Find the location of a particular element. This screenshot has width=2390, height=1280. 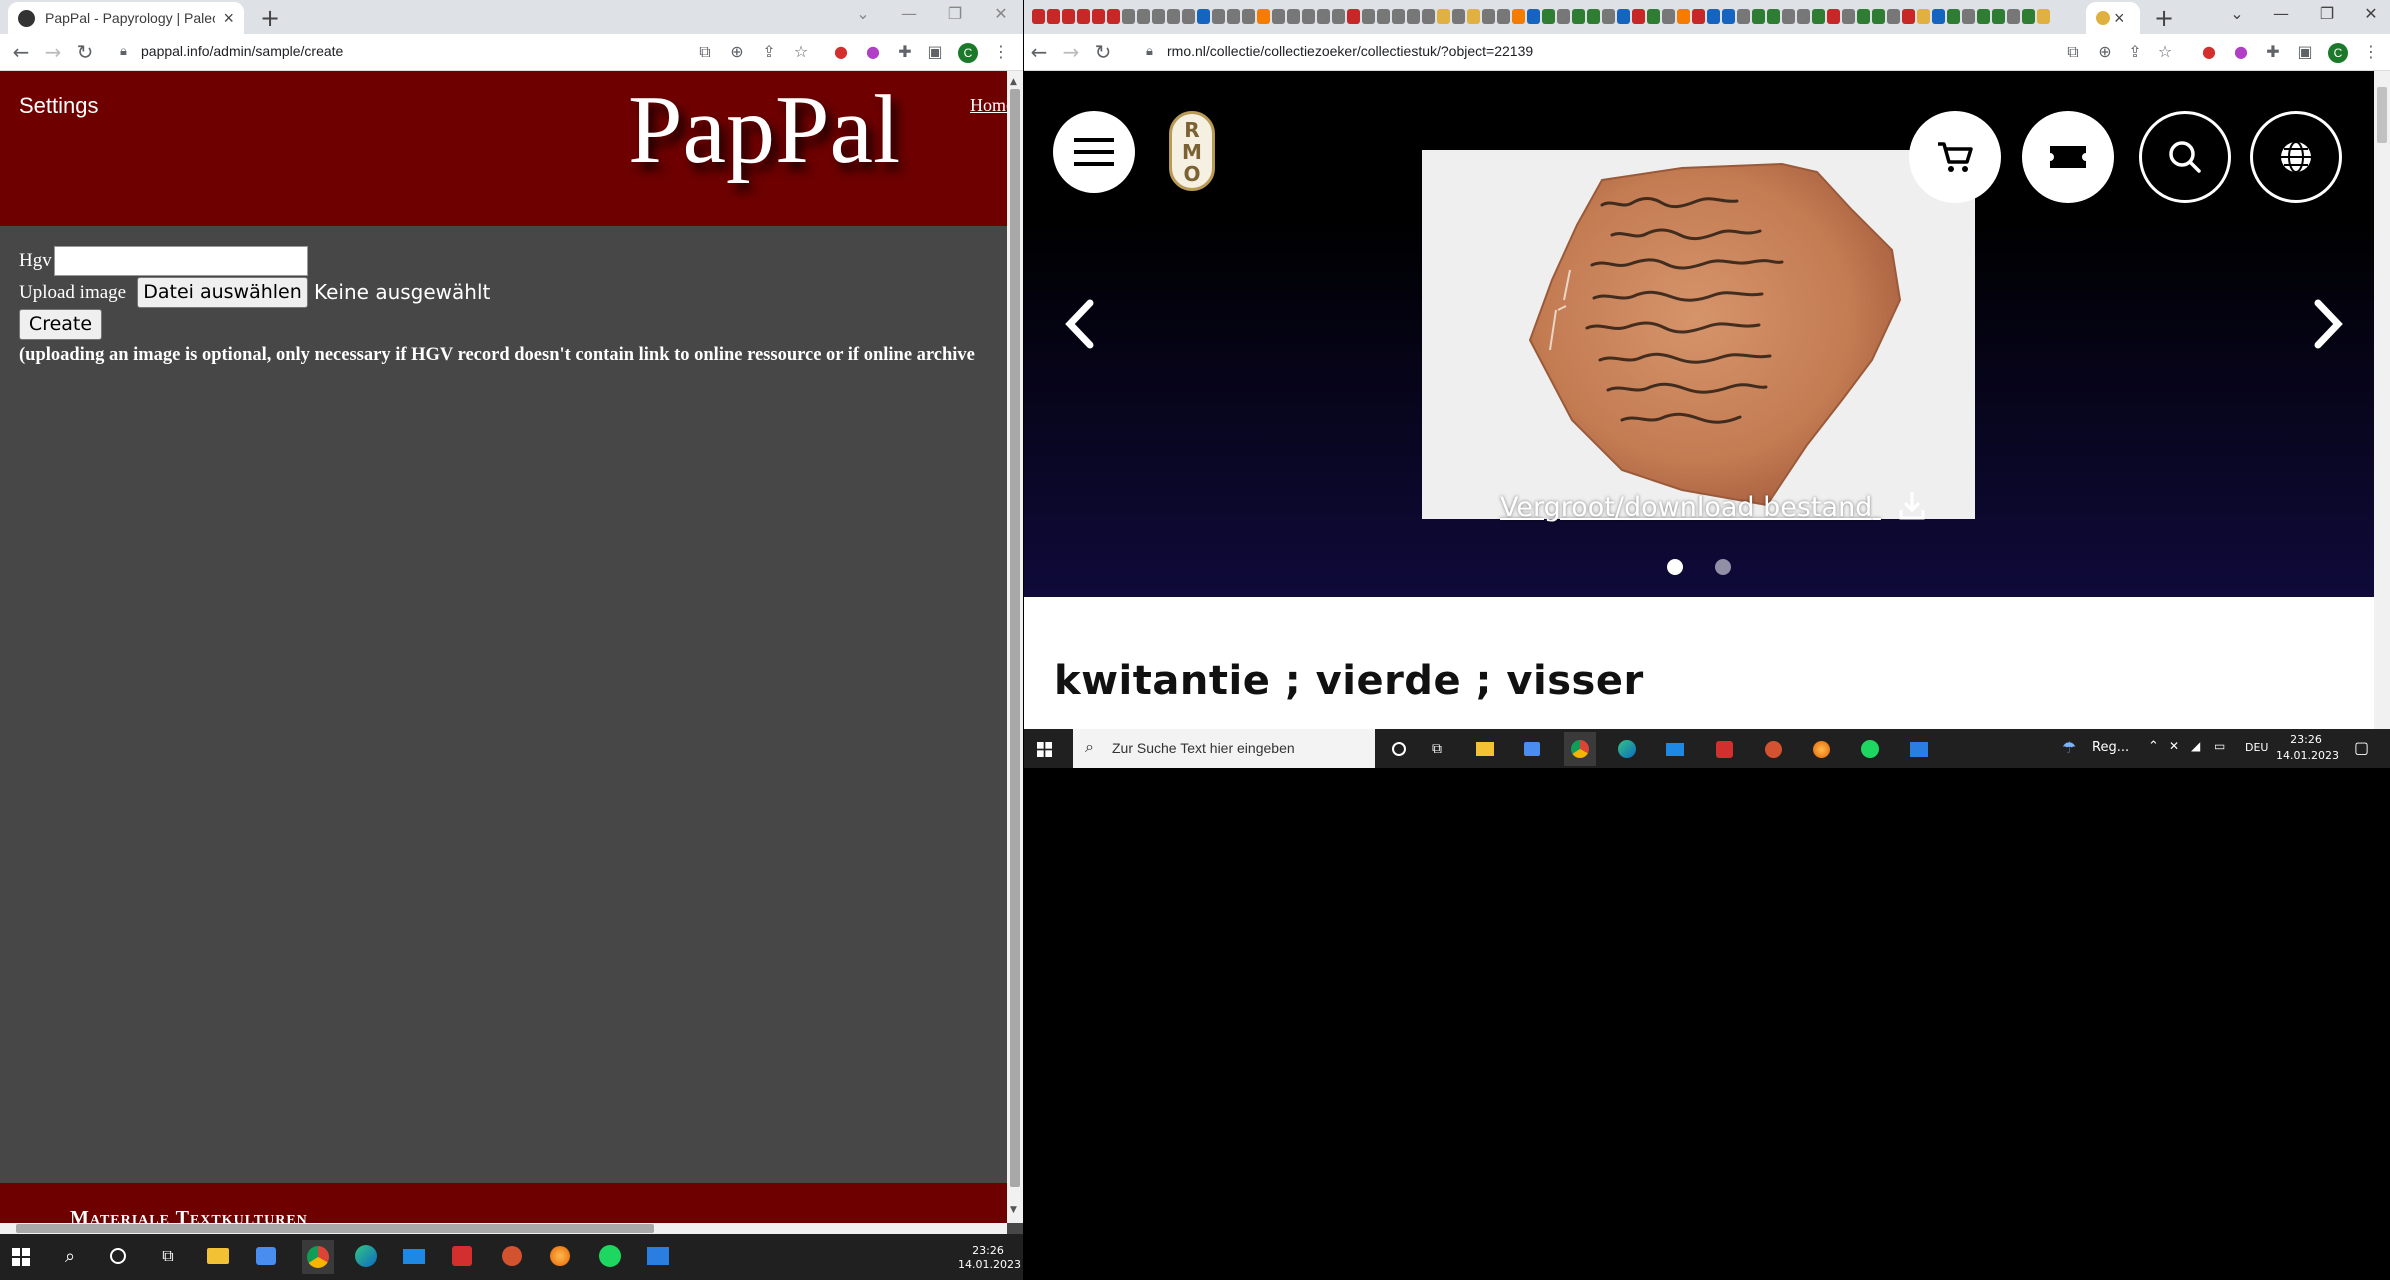

ostracon-image is located at coordinates (1698, 334).